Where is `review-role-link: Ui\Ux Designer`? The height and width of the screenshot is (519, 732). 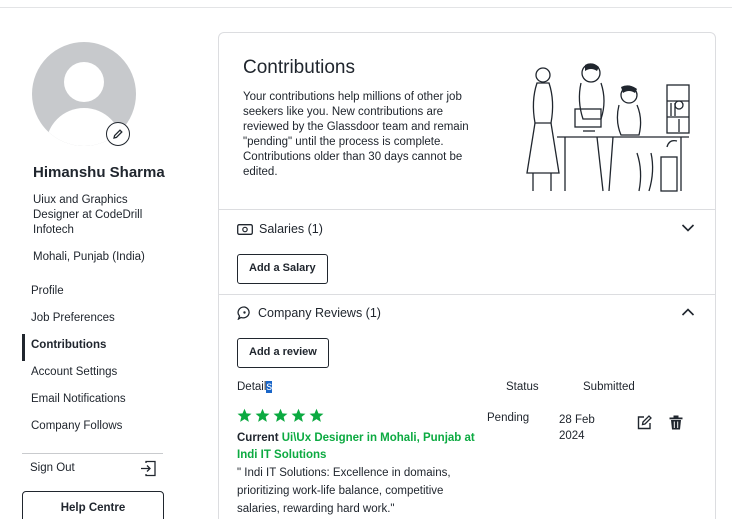 review-role-link: Ui\Ux Designer is located at coordinates (323, 438).